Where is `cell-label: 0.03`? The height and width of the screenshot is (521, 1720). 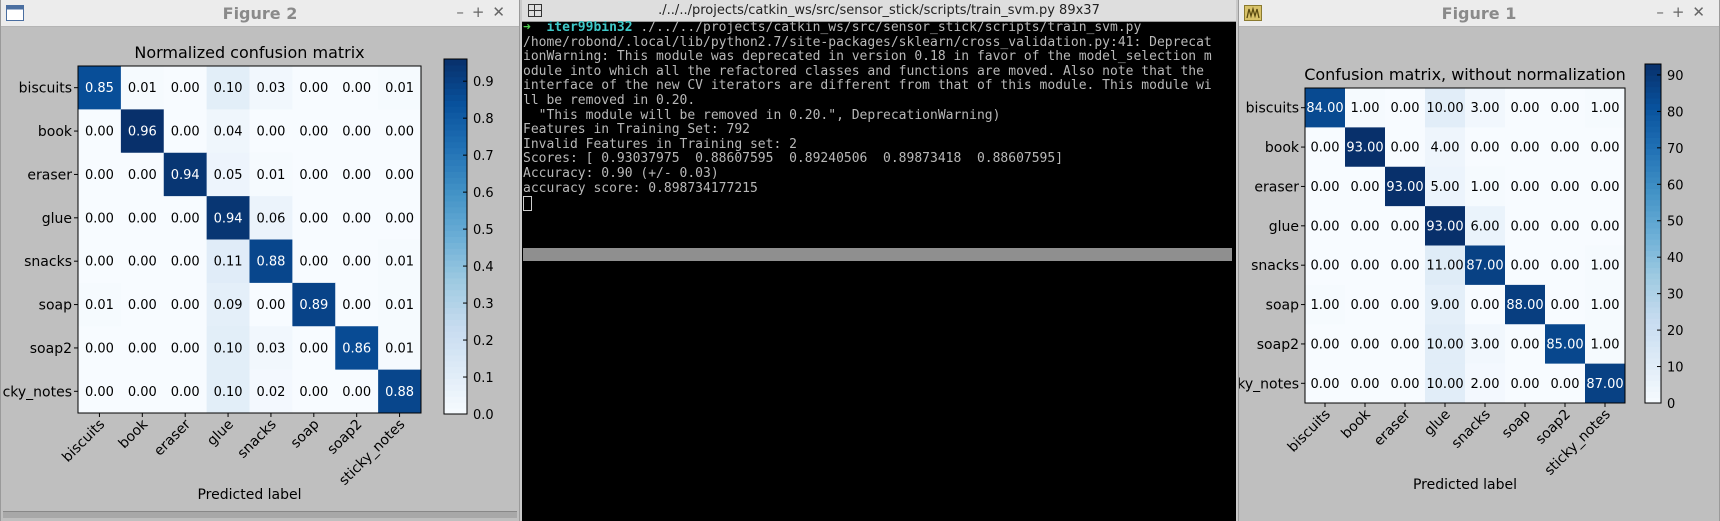
cell-label: 0.03 is located at coordinates (270, 348).